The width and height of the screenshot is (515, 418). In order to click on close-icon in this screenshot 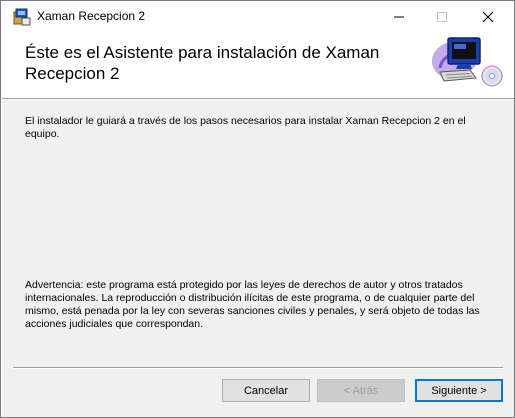, I will do `click(488, 16)`.